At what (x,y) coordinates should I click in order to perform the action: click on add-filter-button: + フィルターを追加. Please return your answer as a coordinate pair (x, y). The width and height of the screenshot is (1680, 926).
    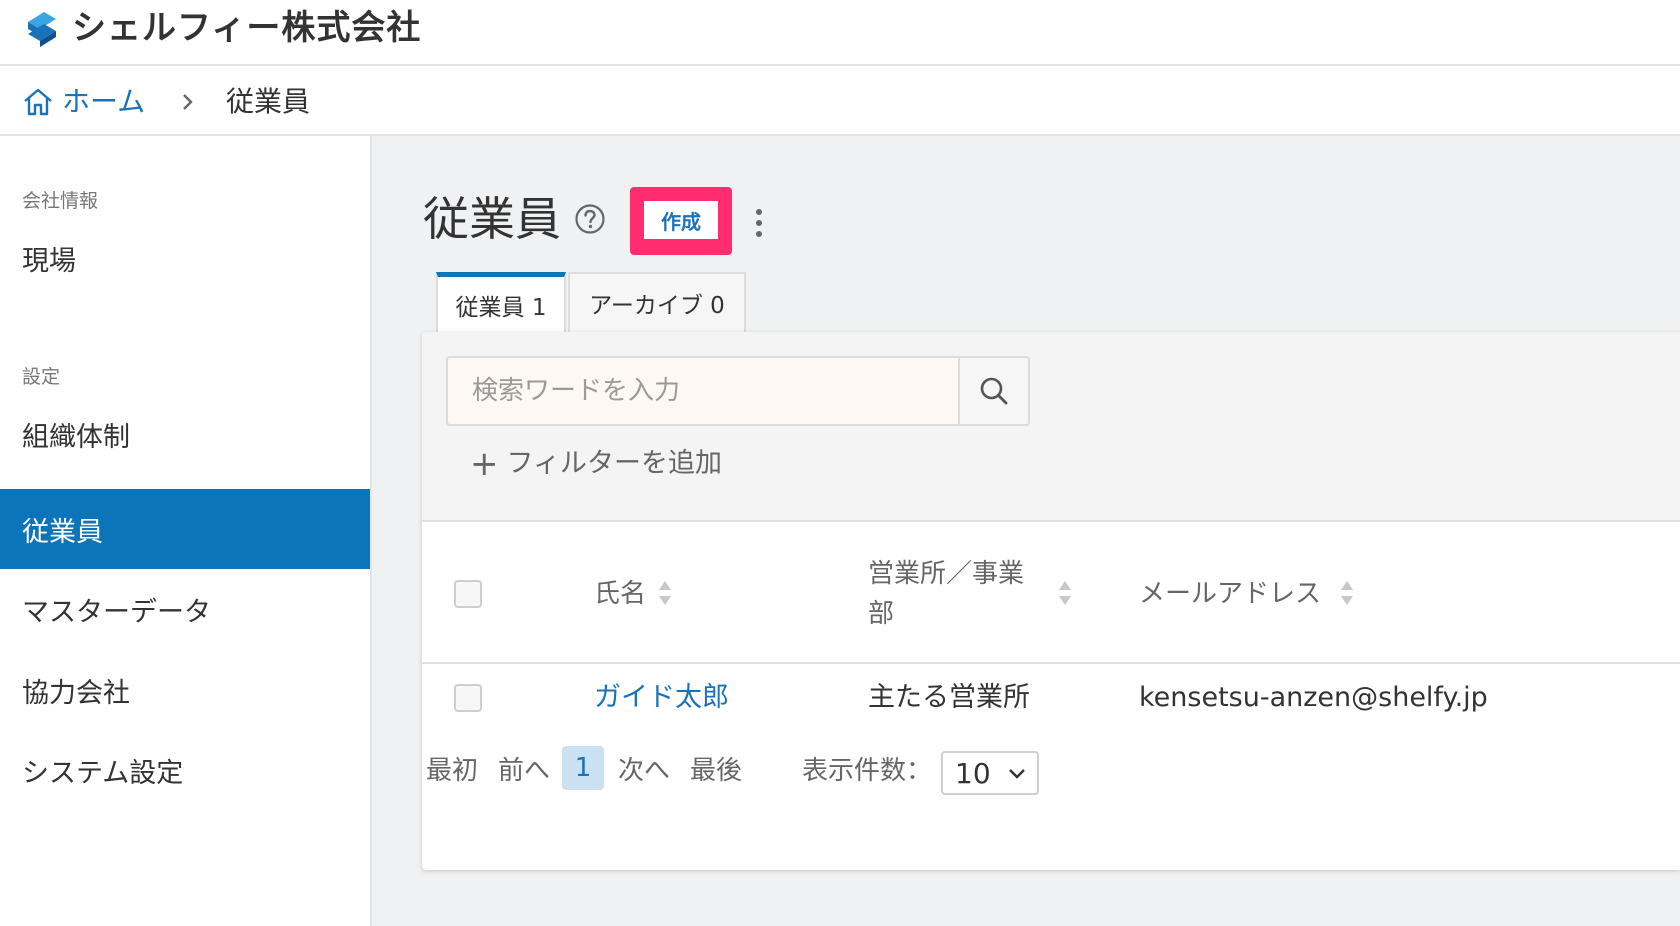
    Looking at the image, I should click on (596, 464).